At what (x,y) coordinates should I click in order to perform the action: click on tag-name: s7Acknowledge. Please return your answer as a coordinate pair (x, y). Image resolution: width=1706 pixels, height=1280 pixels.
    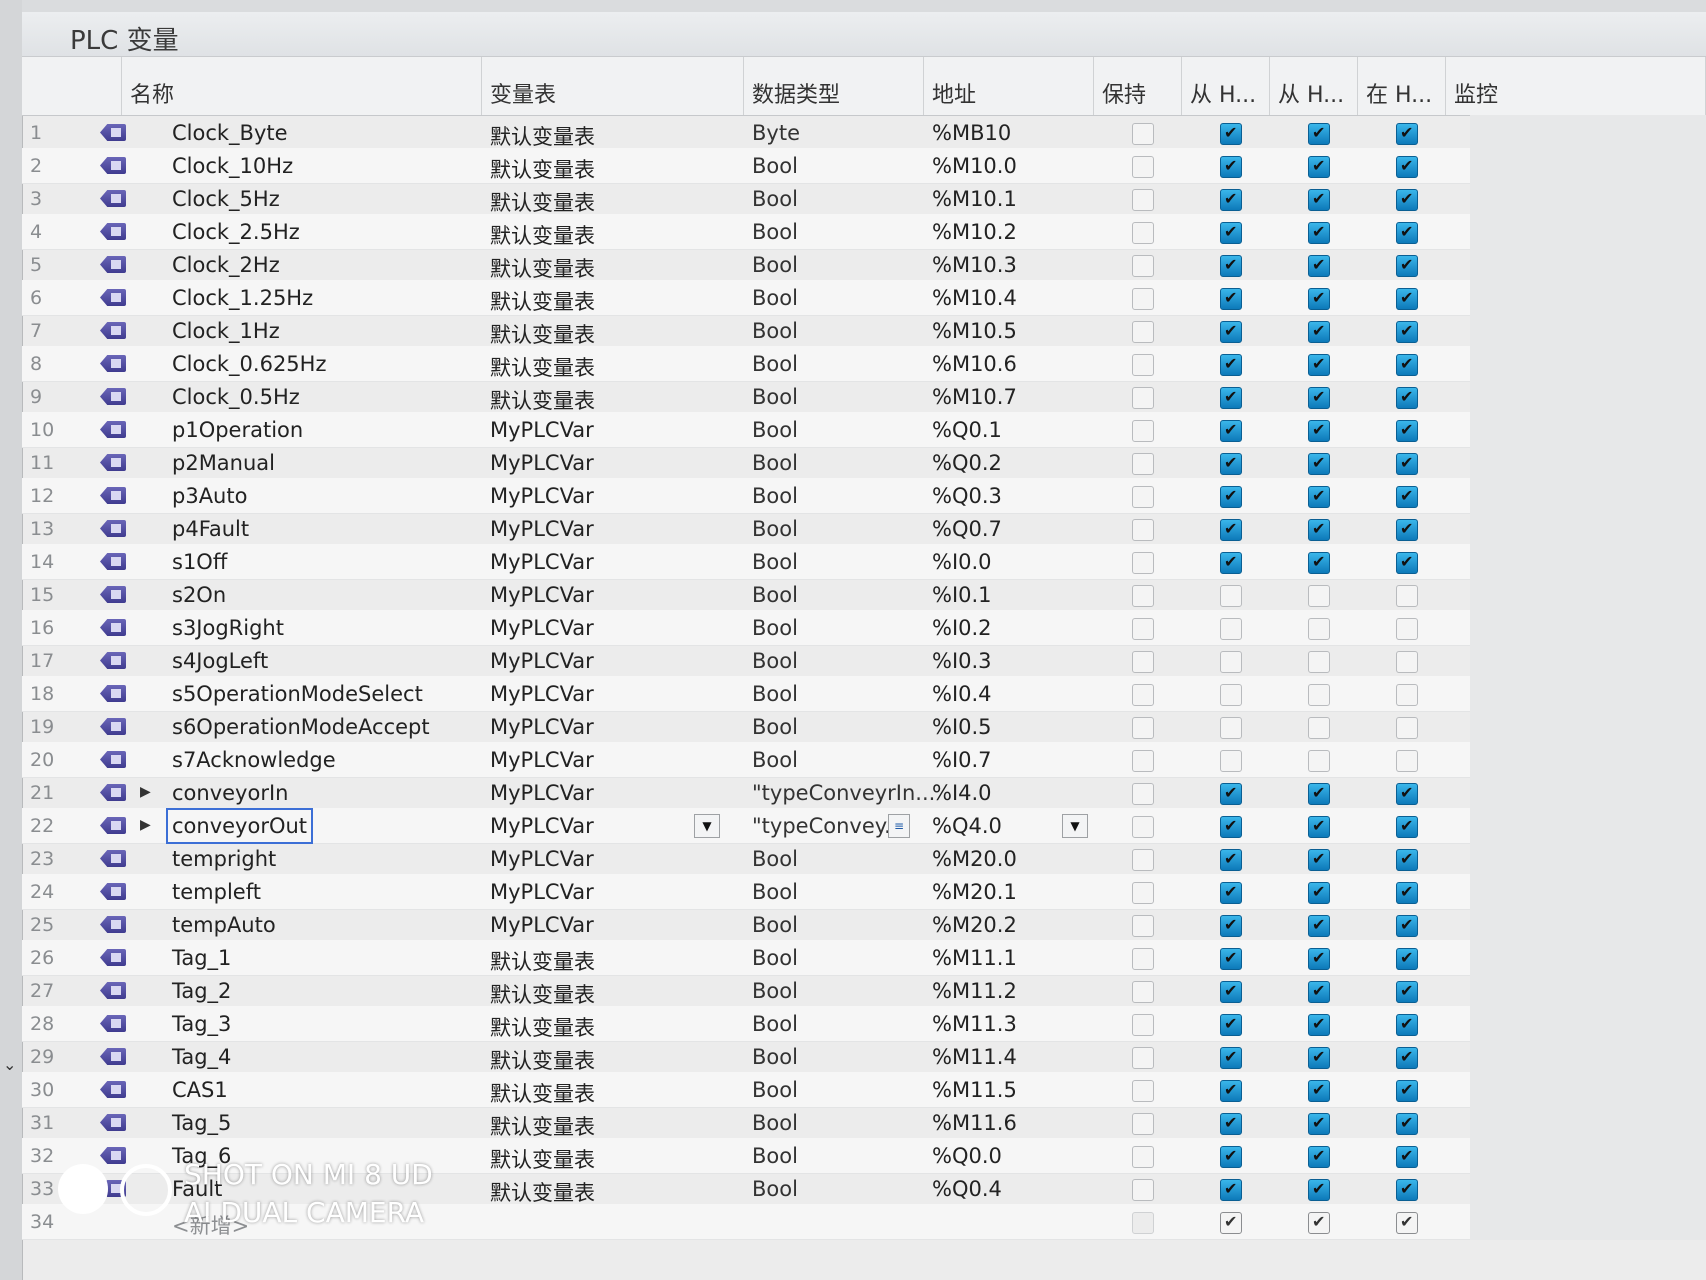
    Looking at the image, I should click on (254, 760).